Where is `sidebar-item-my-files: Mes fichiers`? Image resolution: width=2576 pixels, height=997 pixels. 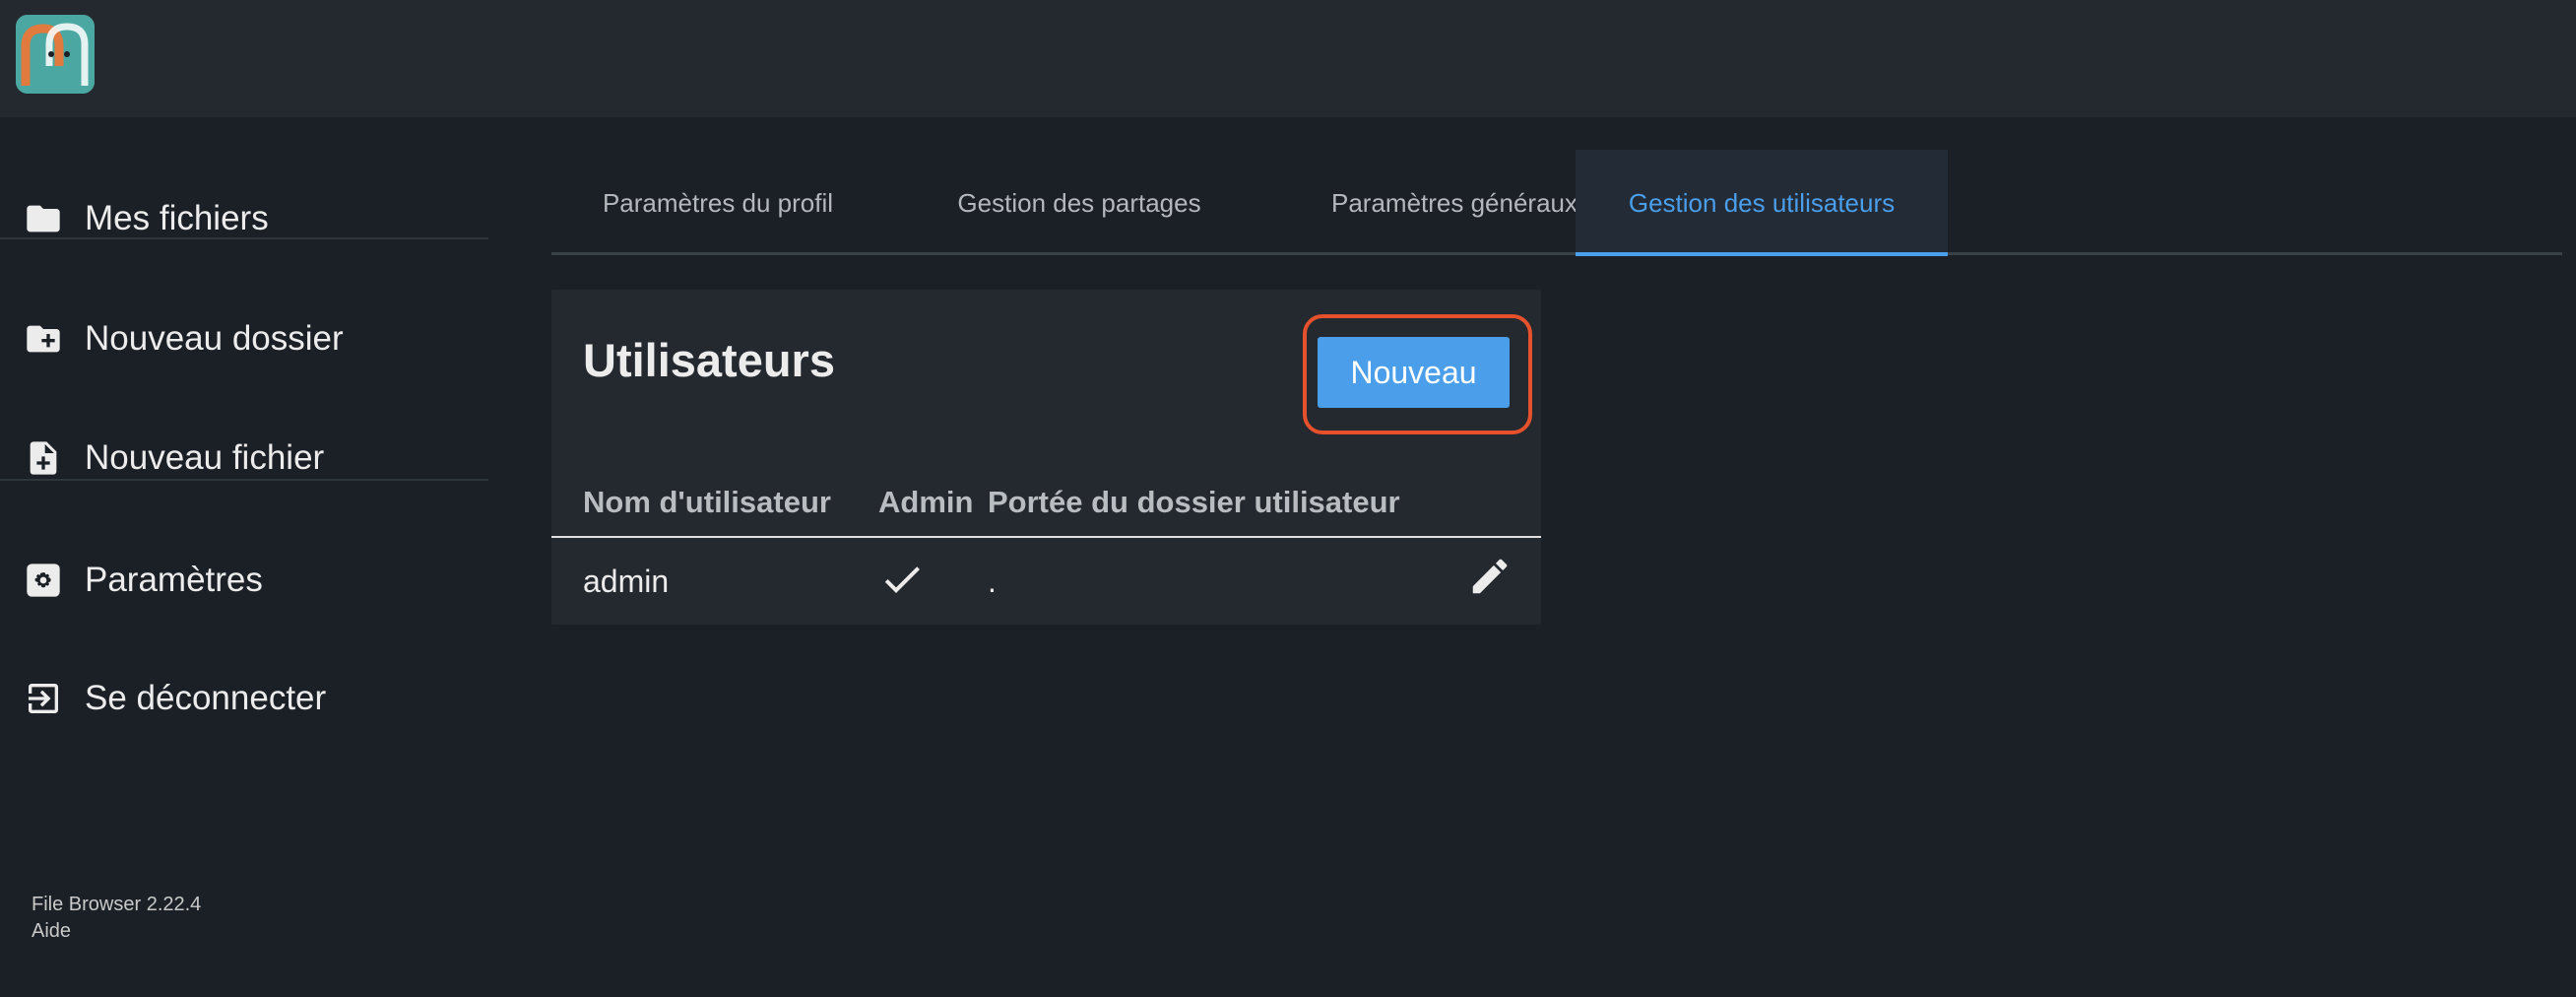 sidebar-item-my-files: Mes fichiers is located at coordinates (244, 218).